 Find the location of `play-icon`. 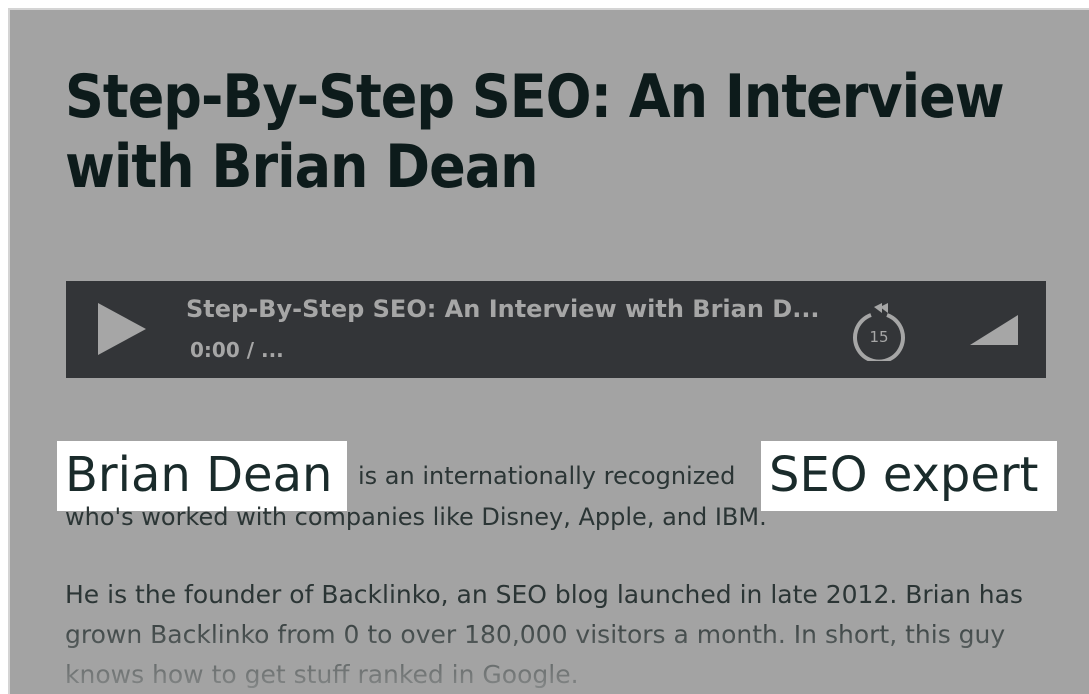

play-icon is located at coordinates (122, 329).